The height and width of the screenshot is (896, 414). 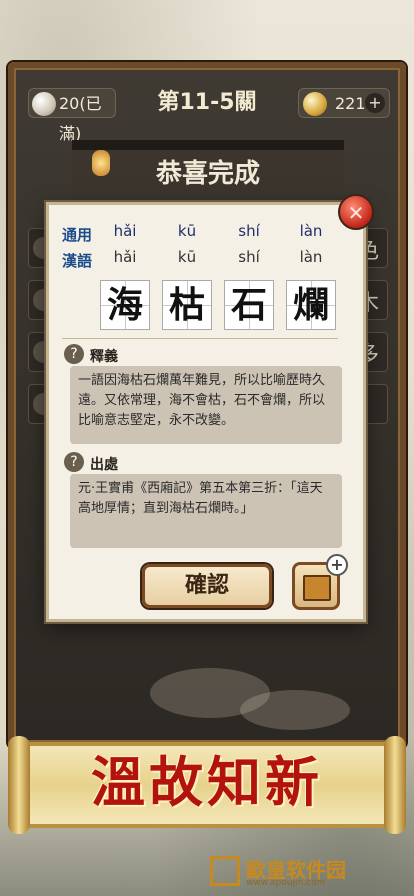 I want to click on meaning-question-icon: ?, so click(x=74, y=354).